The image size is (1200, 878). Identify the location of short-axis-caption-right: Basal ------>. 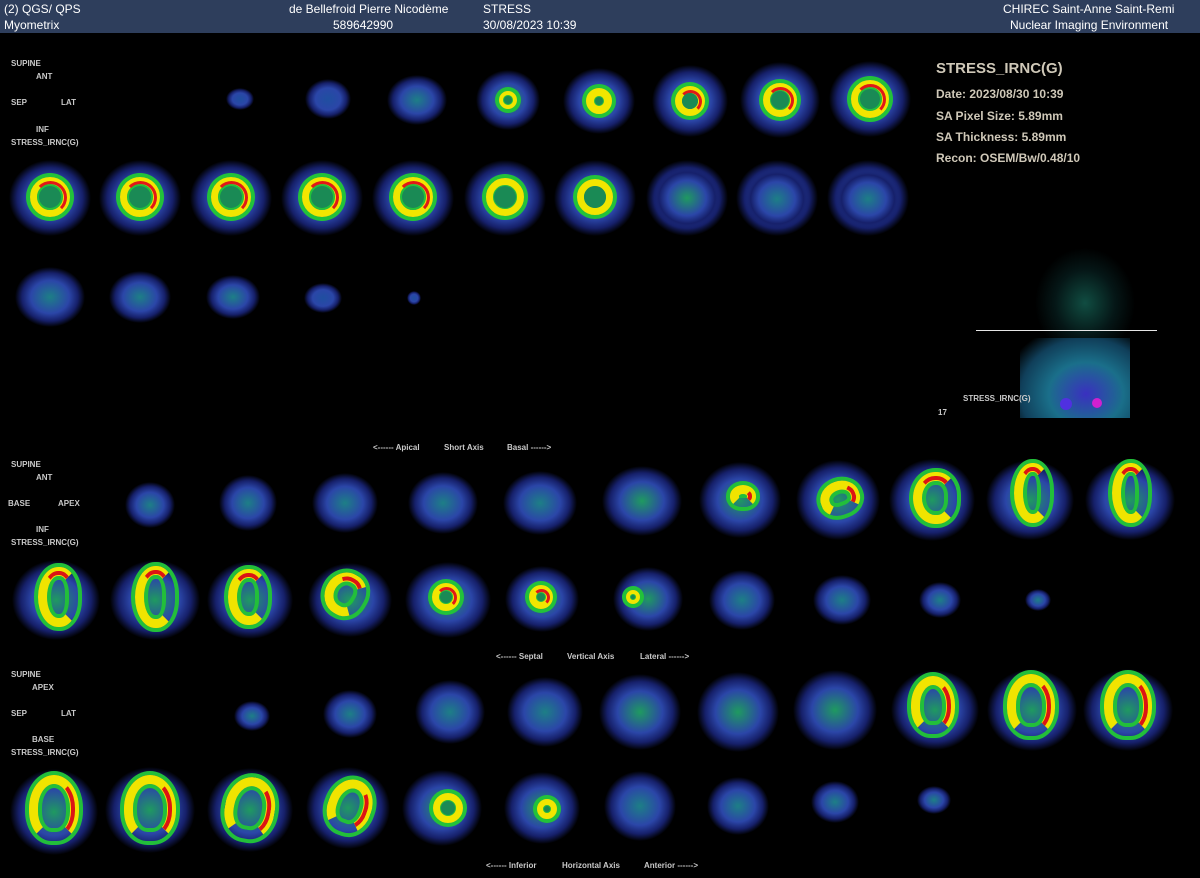
(529, 447).